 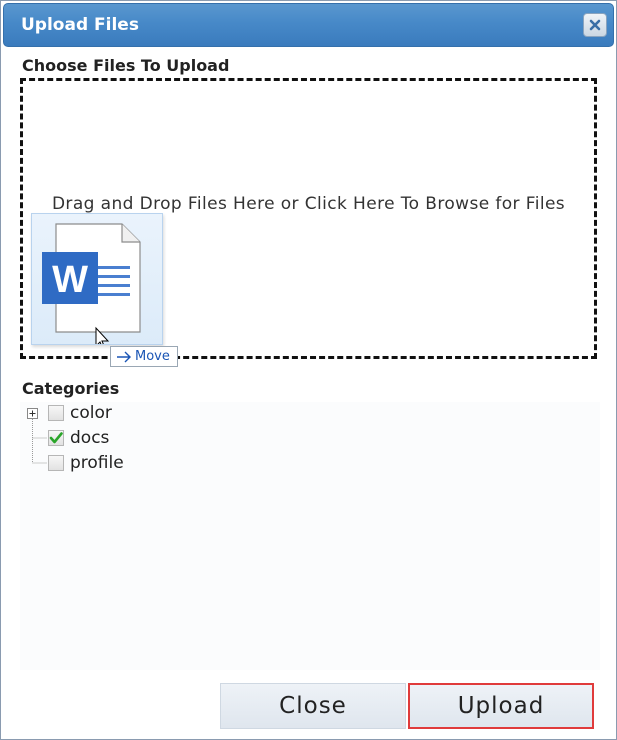 I want to click on choose-files-label: Choose Files To Upload, so click(x=126, y=65).